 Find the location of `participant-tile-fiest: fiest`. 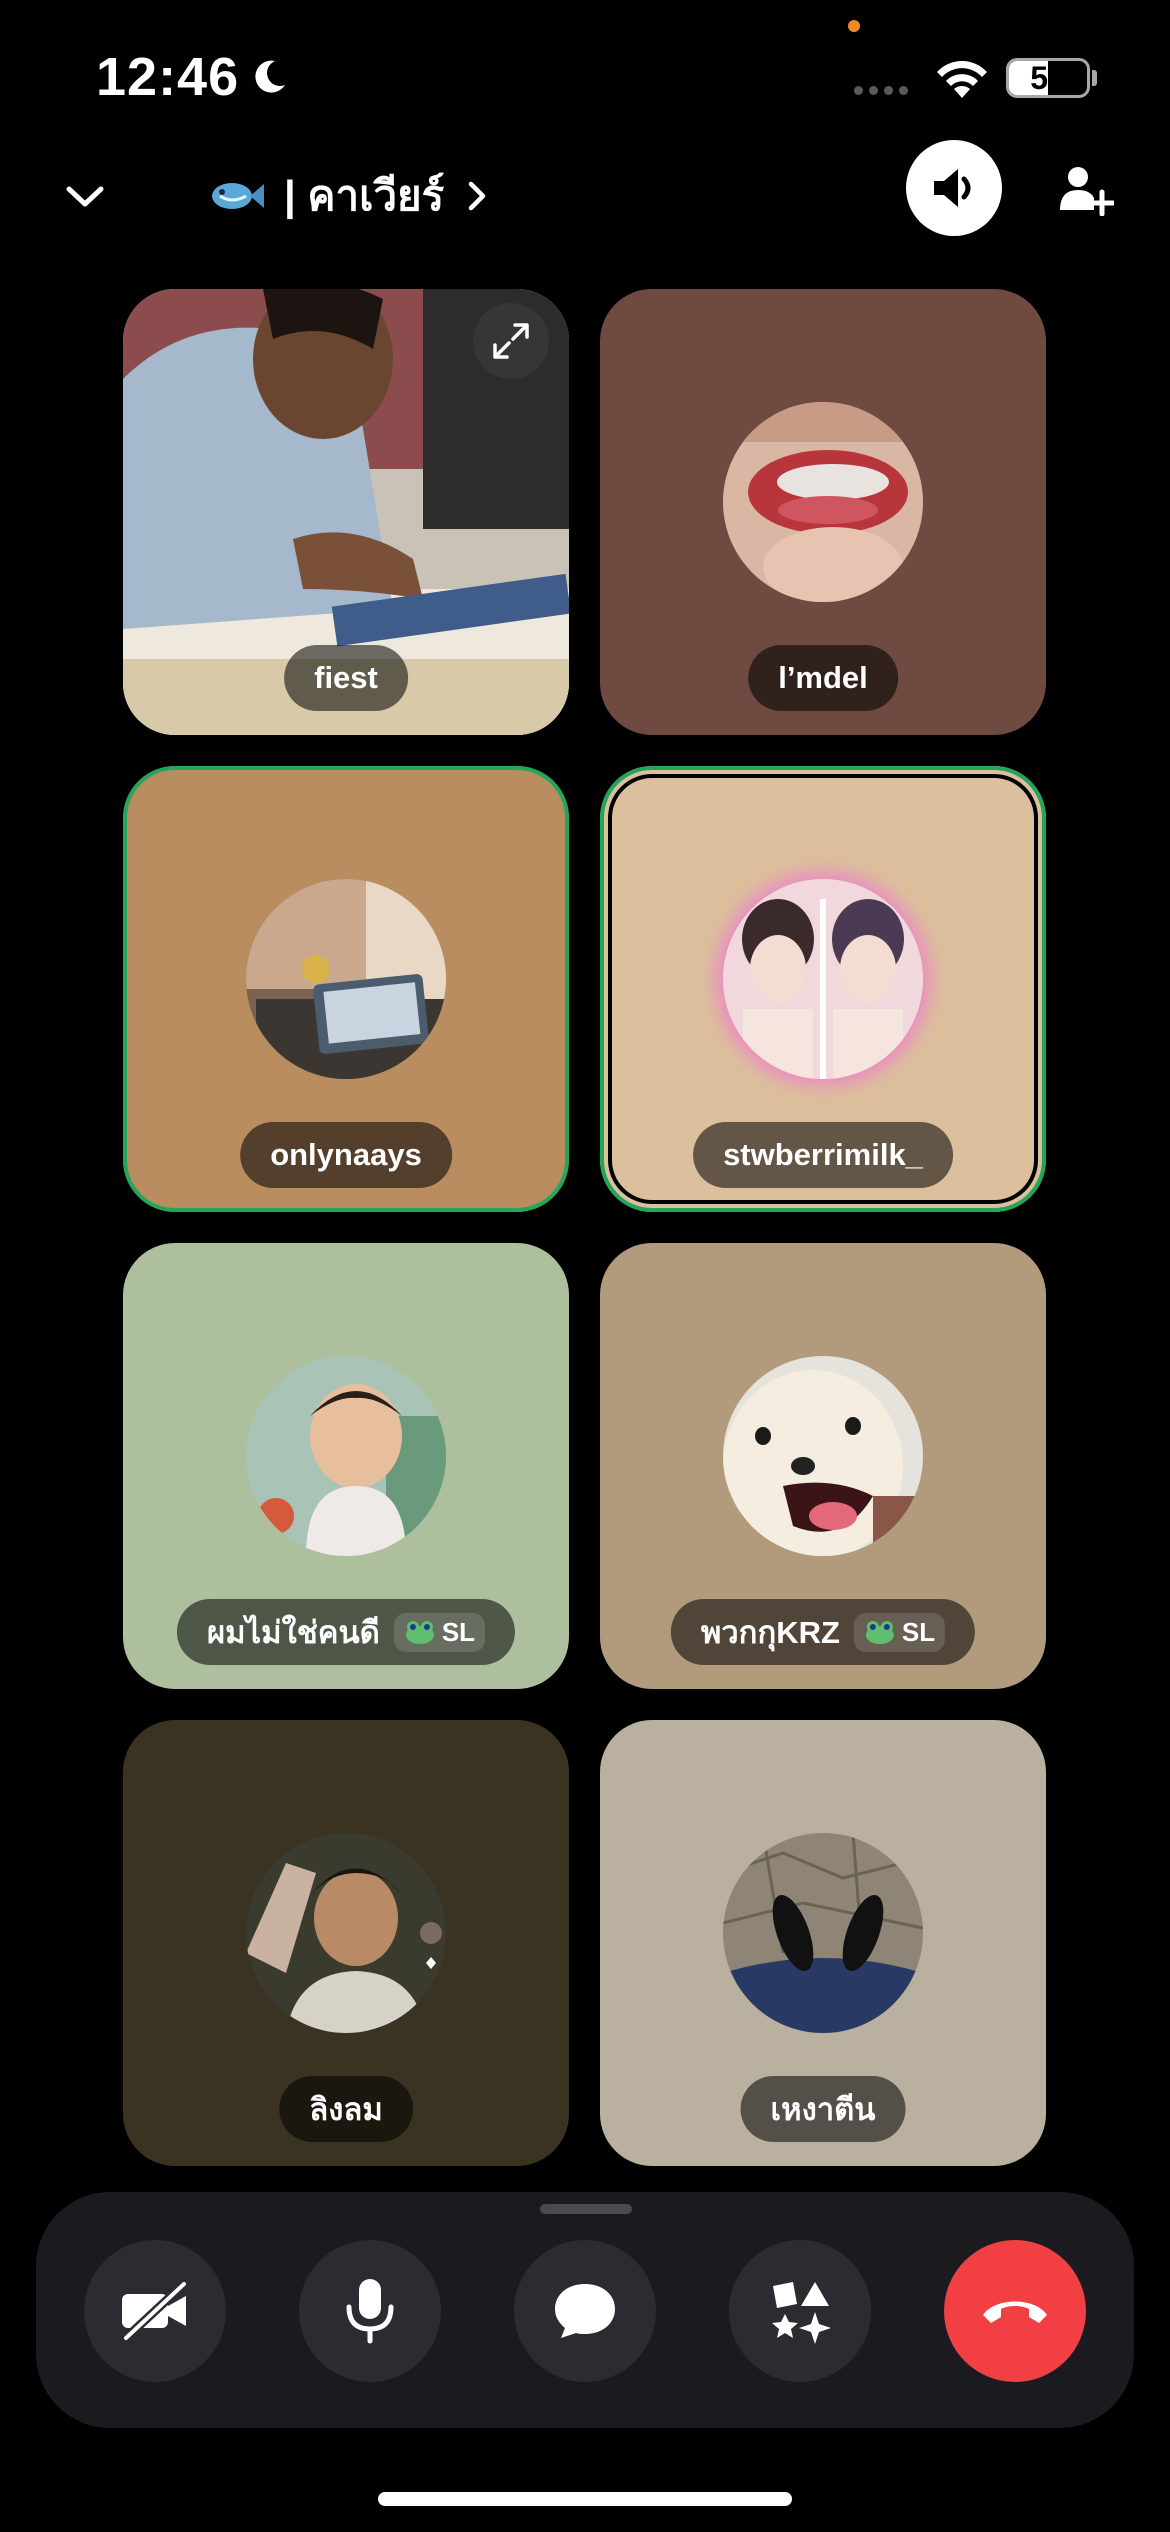

participant-tile-fiest: fiest is located at coordinates (346, 512).